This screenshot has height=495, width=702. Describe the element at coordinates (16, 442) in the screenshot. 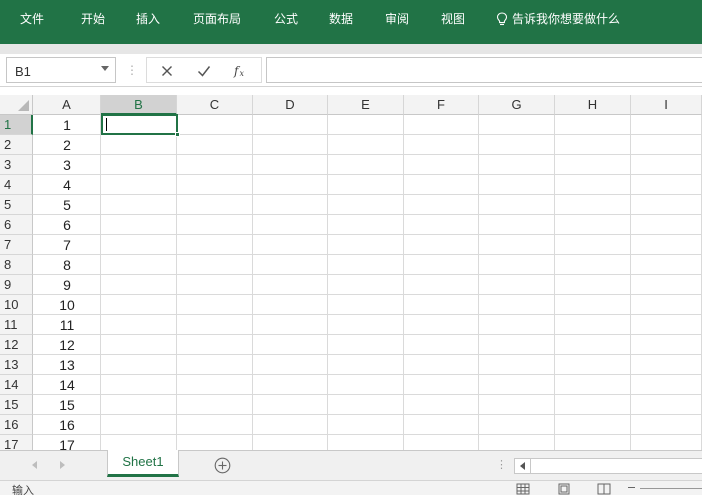

I see `row-header-17: 17` at that location.